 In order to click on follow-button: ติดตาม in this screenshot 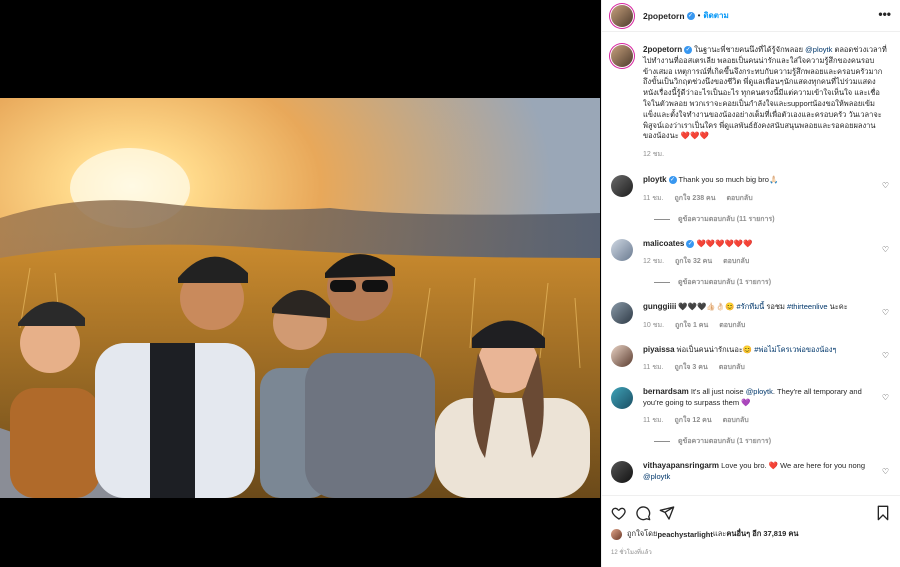, I will do `click(715, 15)`.